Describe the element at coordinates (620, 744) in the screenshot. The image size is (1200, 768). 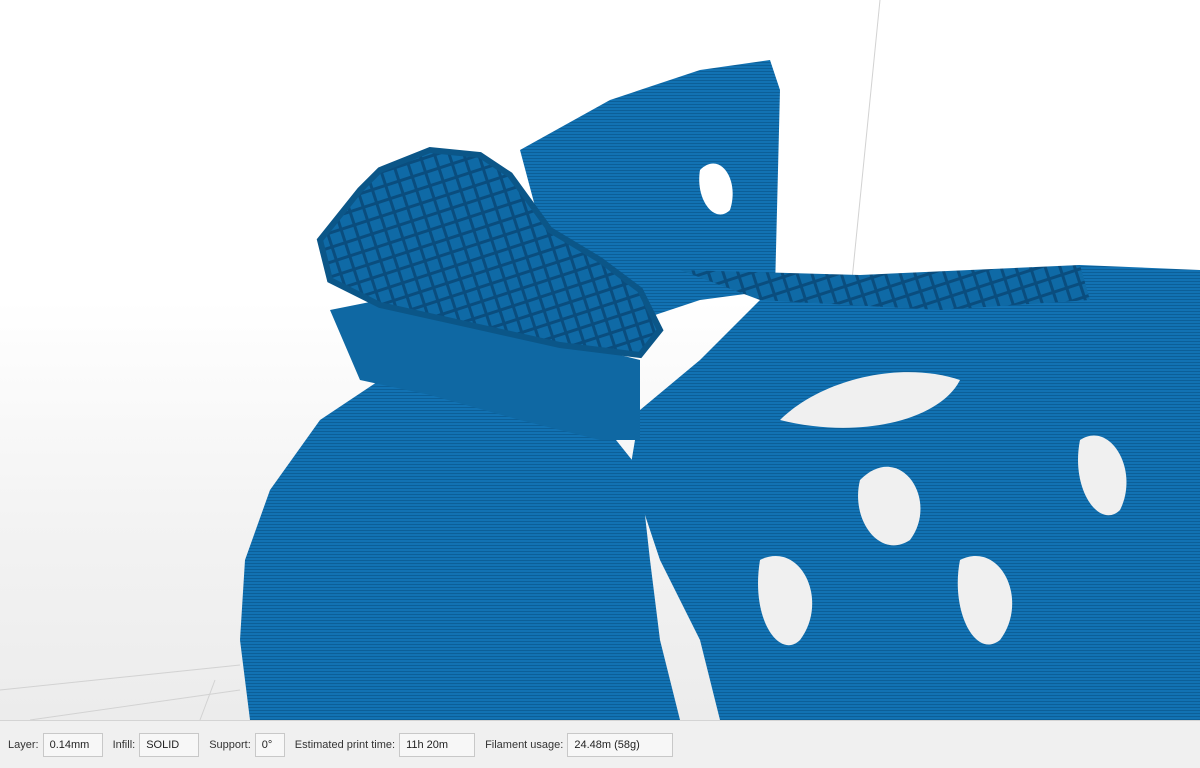
I see `filament-usage-field: 24.48m (58g)` at that location.